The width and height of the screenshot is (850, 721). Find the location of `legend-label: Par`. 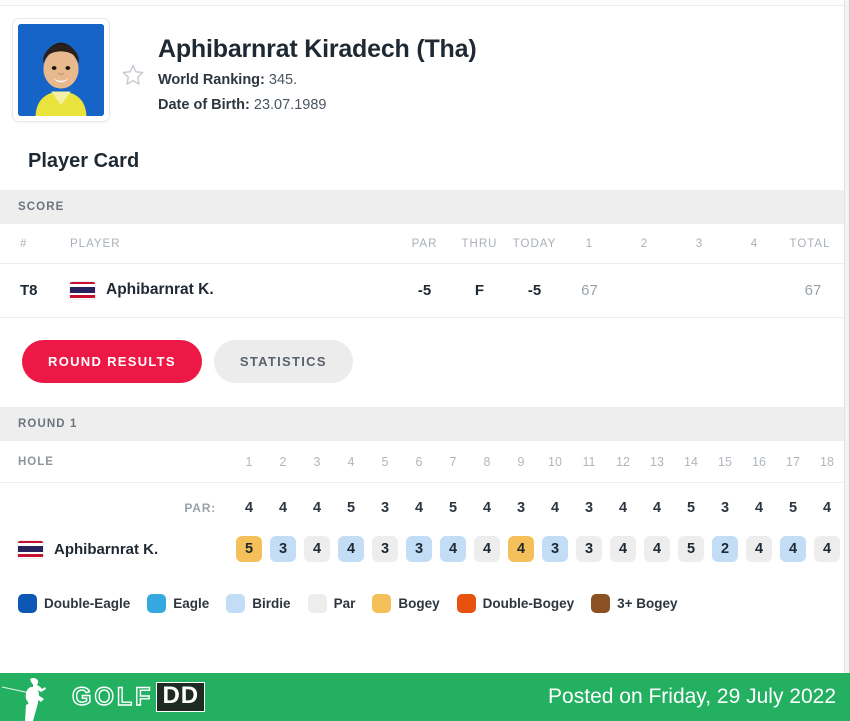

legend-label: Par is located at coordinates (344, 603).